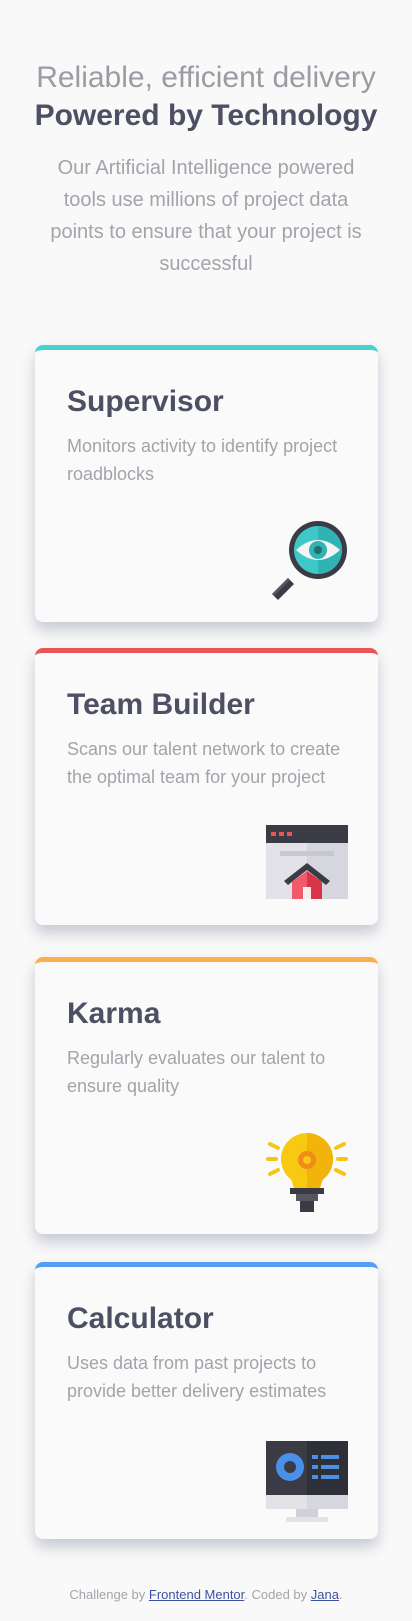 This screenshot has height=1621, width=412. Describe the element at coordinates (206, 115) in the screenshot. I see `heading-bold: Powered by Technology` at that location.